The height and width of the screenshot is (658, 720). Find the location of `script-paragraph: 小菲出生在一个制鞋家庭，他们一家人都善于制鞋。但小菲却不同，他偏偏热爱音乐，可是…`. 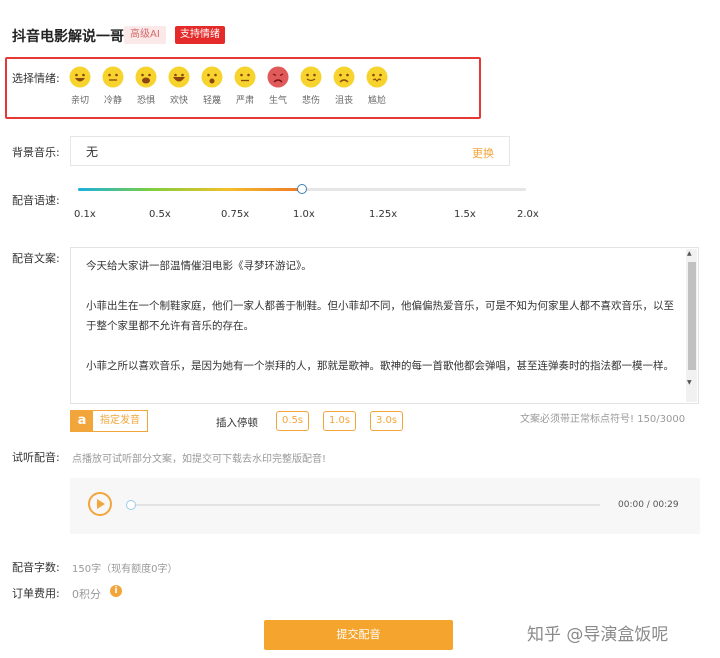

script-paragraph: 小菲出生在一个制鞋家庭，他们一家人都善于制鞋。但小菲却不同，他偏偏热爱音乐，可是… is located at coordinates (380, 316).